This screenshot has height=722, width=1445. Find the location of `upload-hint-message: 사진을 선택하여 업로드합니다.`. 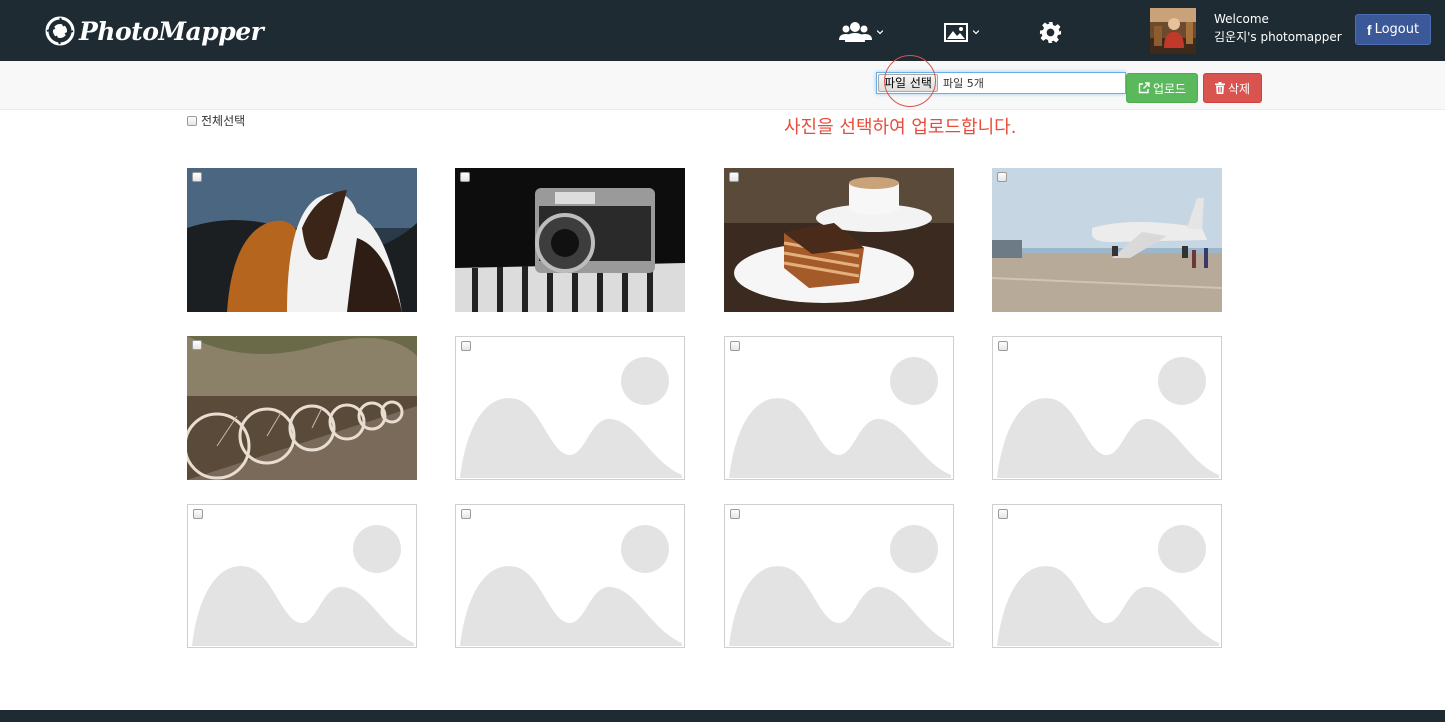

upload-hint-message: 사진을 선택하여 업로드합니다. is located at coordinates (900, 127).